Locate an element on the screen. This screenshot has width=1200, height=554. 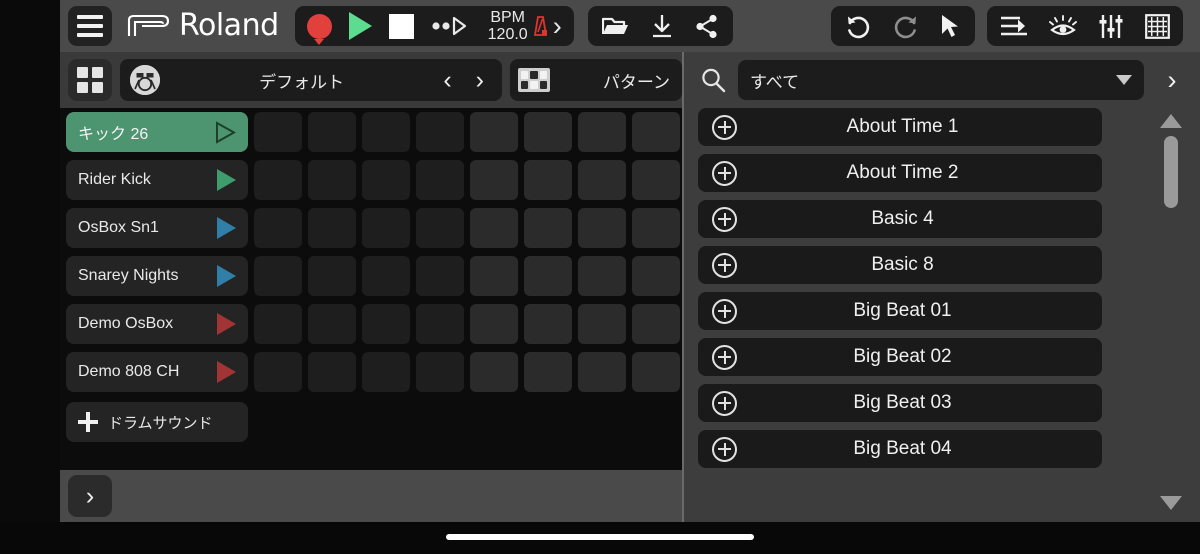
hamburger-menu-icon is located at coordinates (90, 26).